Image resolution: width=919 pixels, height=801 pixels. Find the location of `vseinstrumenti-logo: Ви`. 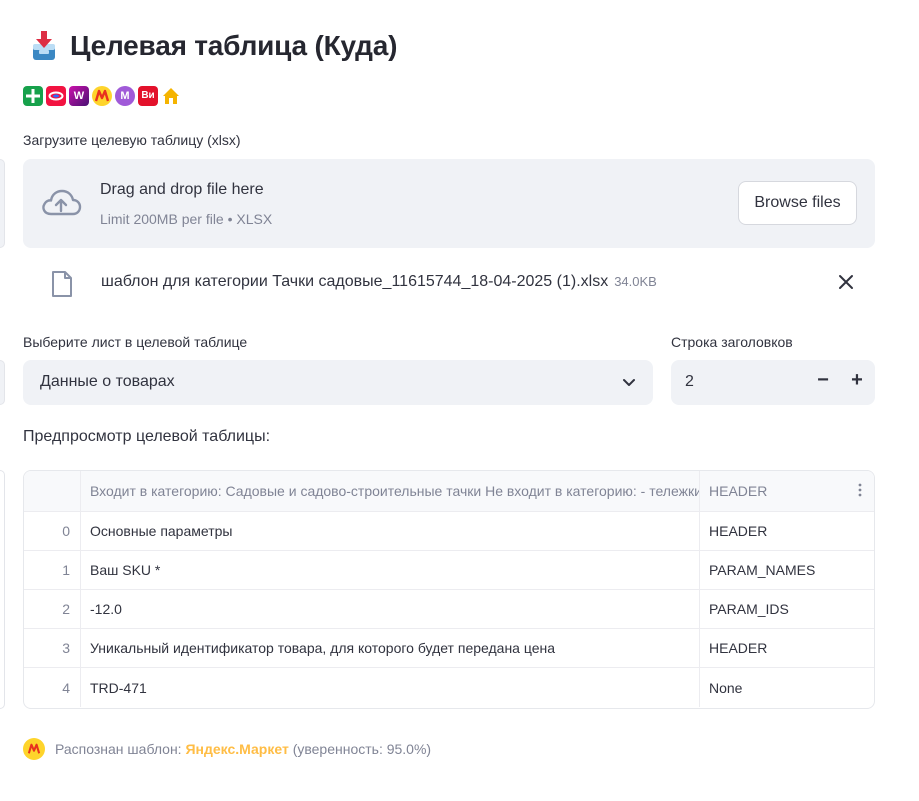

vseinstrumenti-logo: Ви is located at coordinates (148, 96).